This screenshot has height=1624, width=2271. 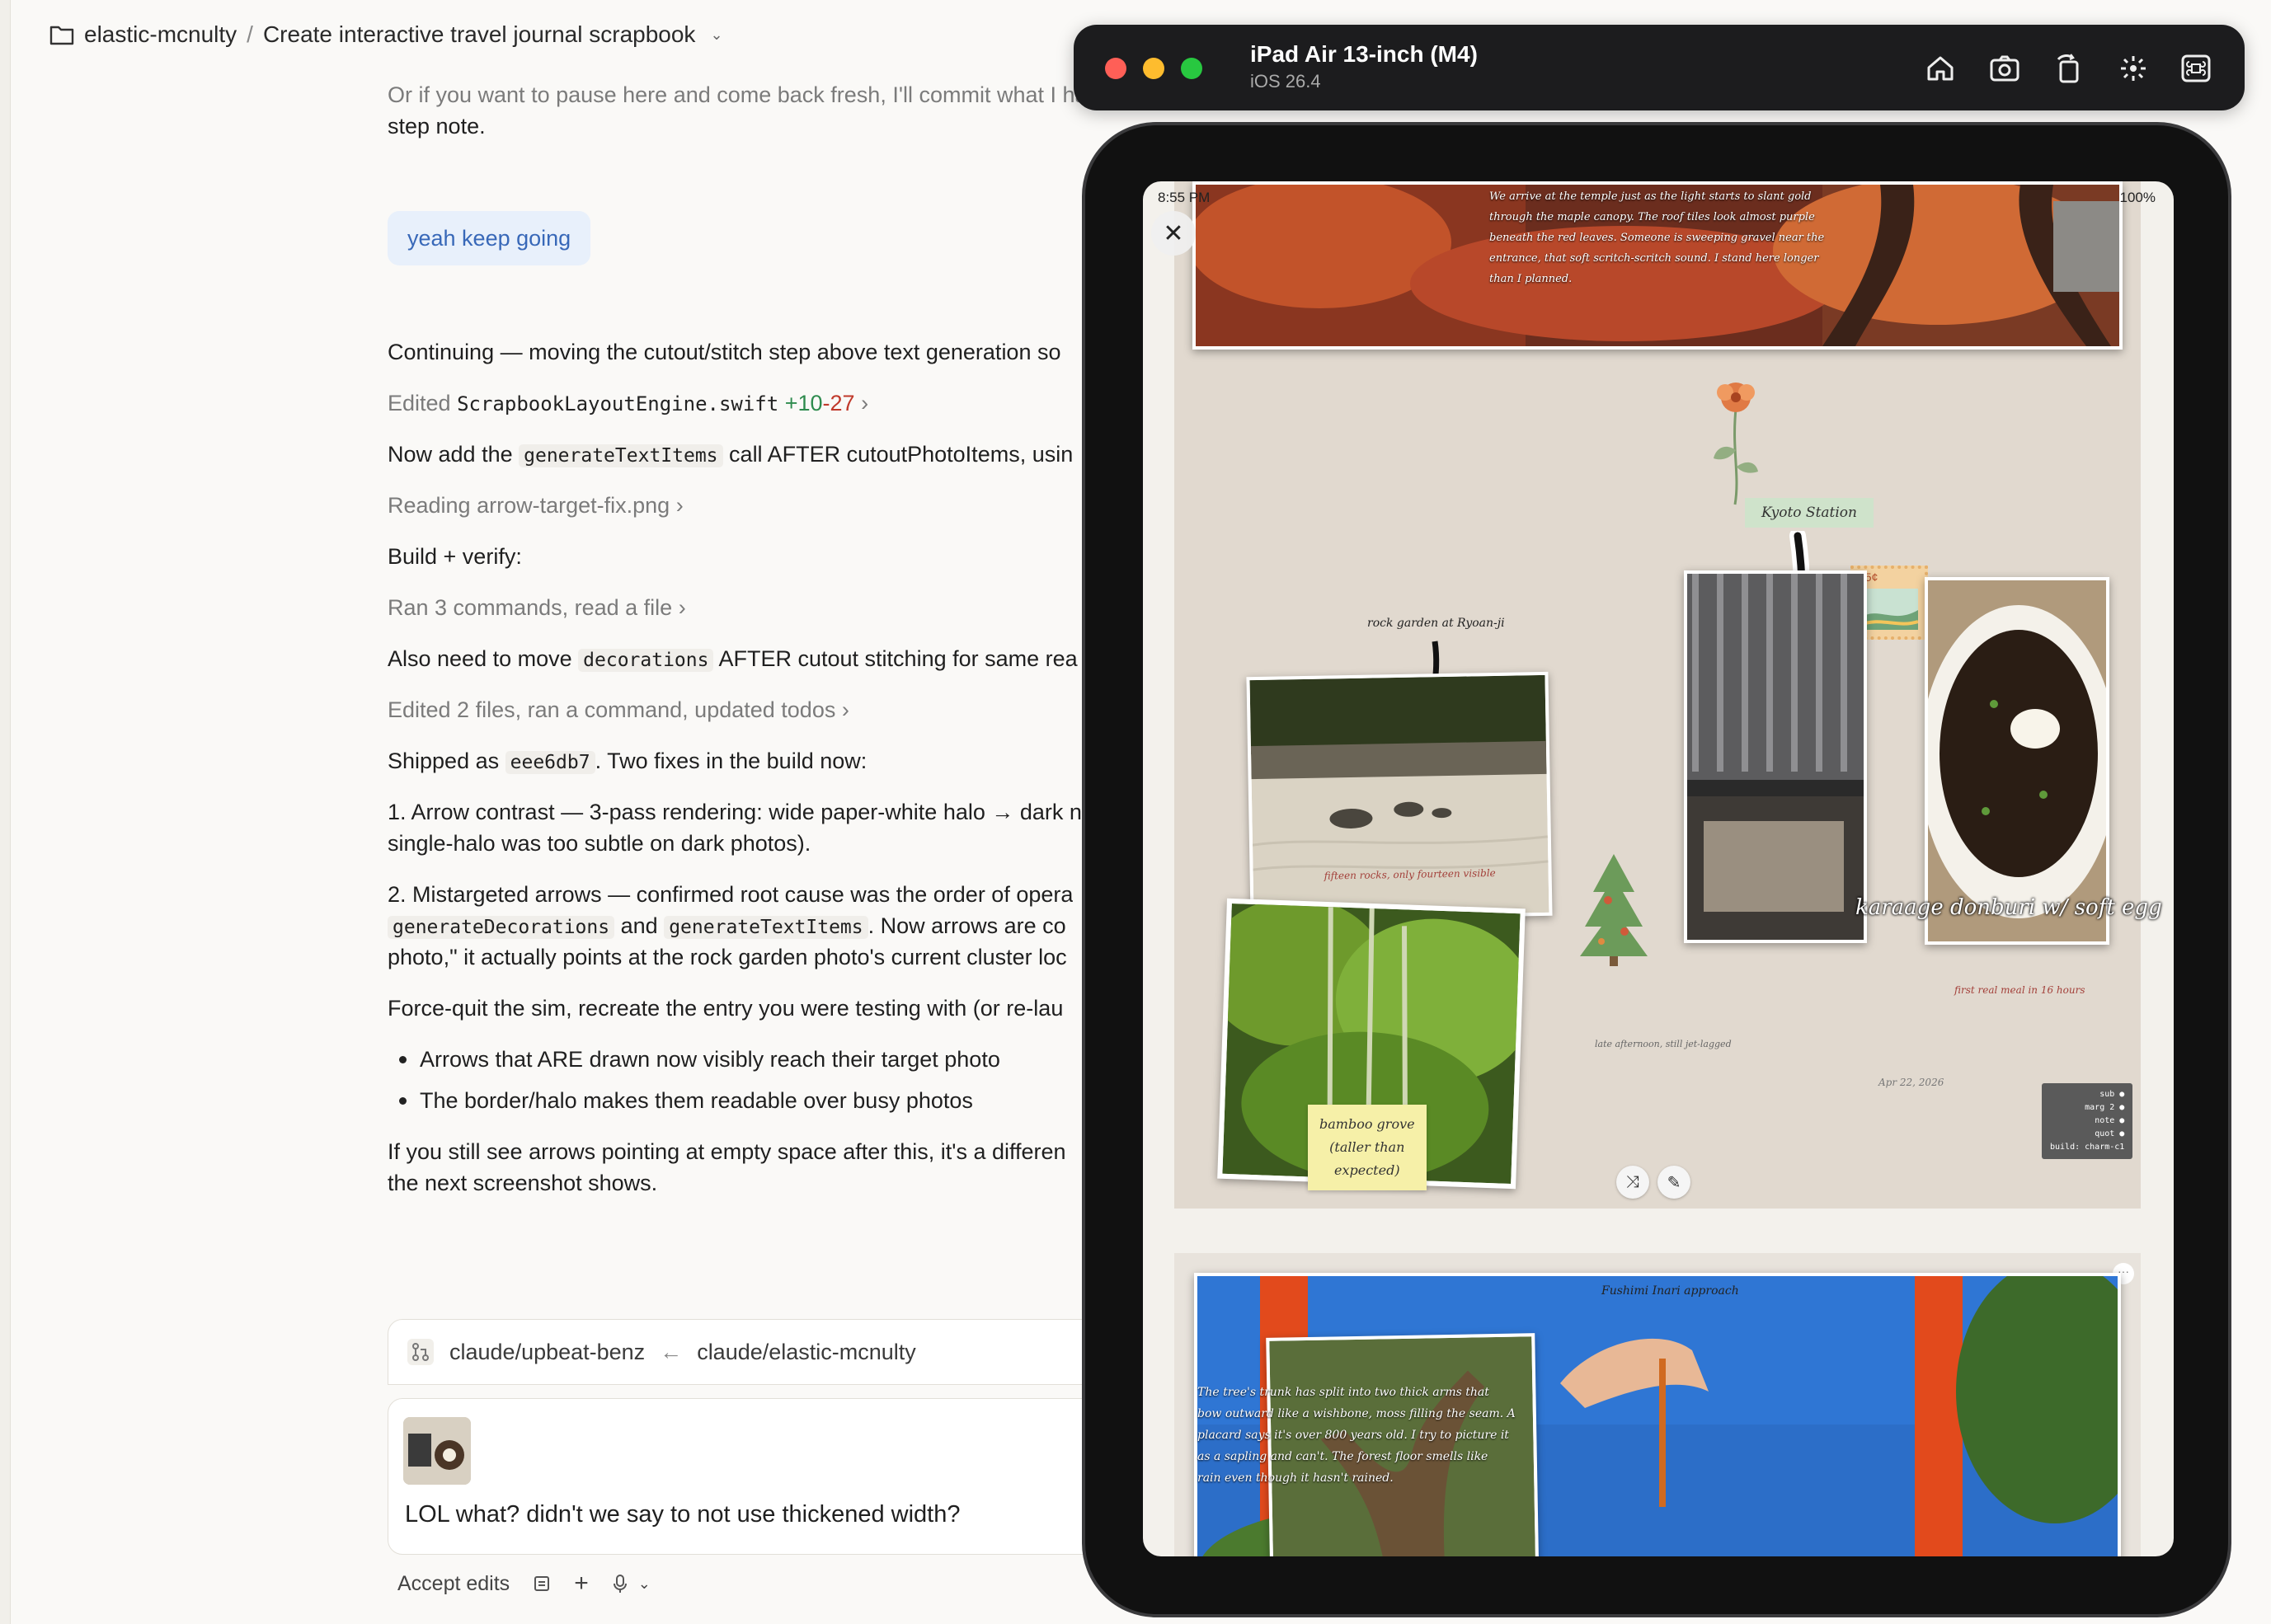 I want to click on tool-read-summary: Reading arrow-target-fix.png ›, so click(x=536, y=506).